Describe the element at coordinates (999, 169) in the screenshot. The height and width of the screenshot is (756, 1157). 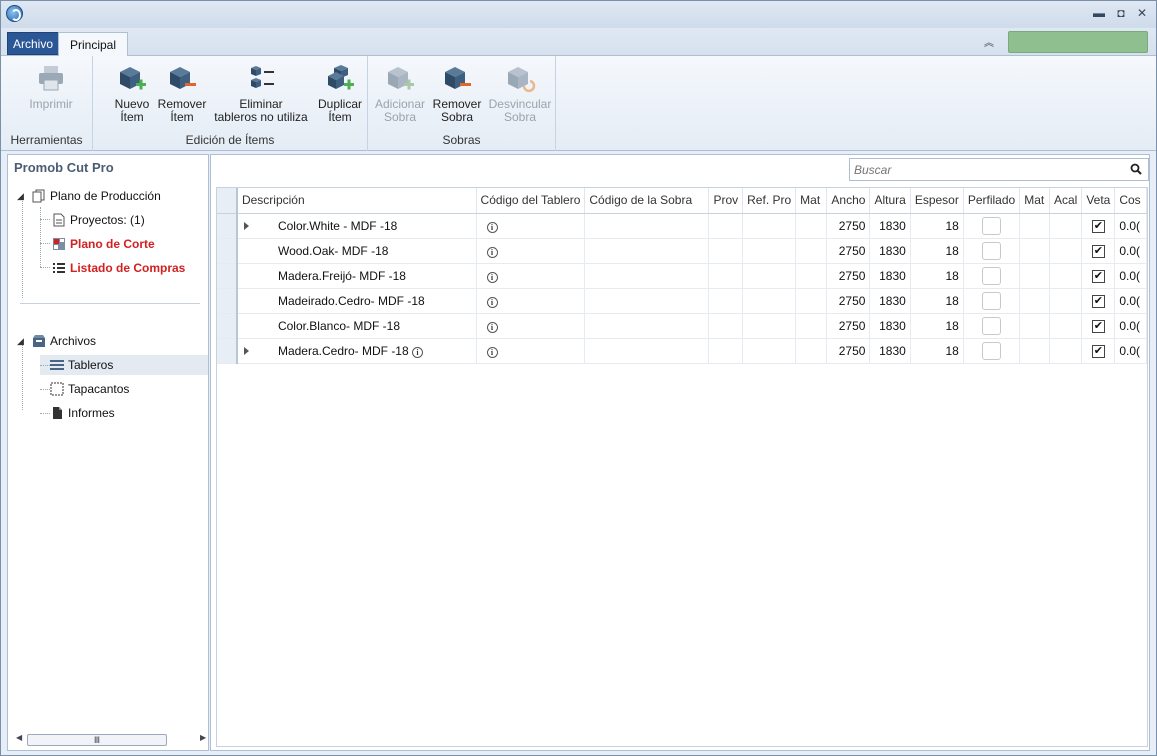
I see `search-box` at that location.